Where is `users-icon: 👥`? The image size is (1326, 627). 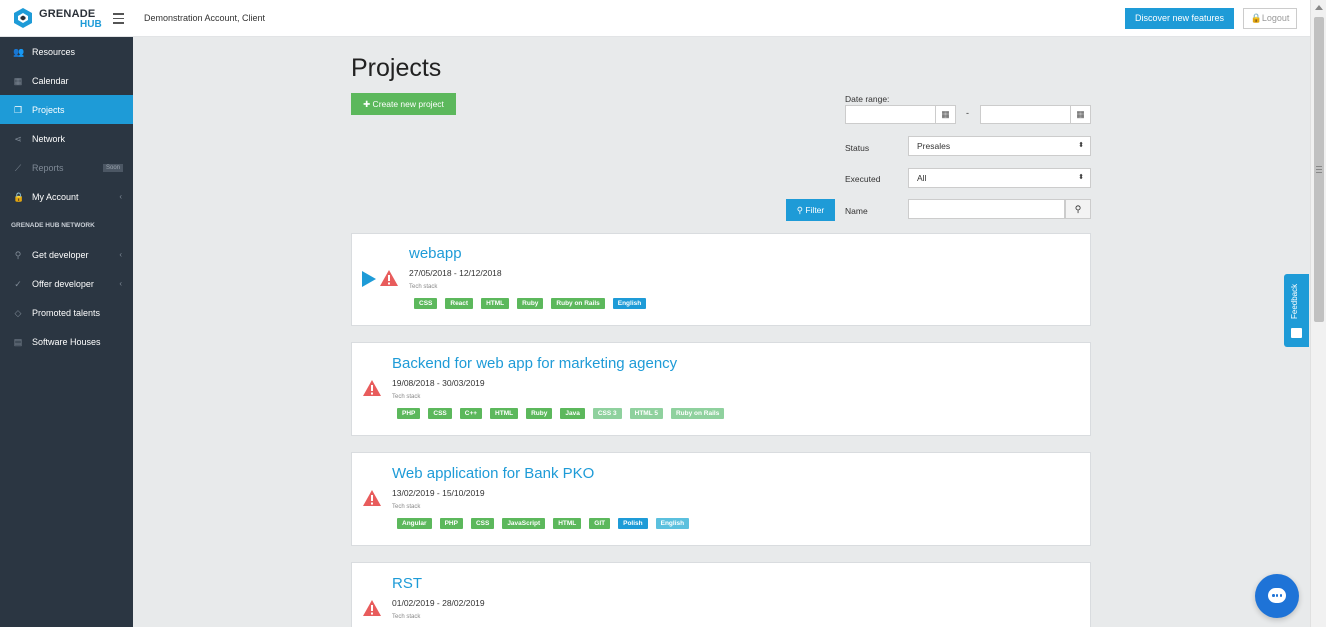
users-icon: 👥 is located at coordinates (19, 51).